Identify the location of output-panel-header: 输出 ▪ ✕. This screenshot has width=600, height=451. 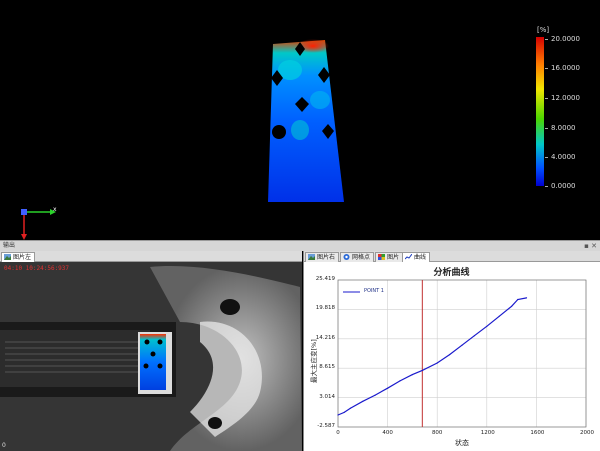
(300, 245).